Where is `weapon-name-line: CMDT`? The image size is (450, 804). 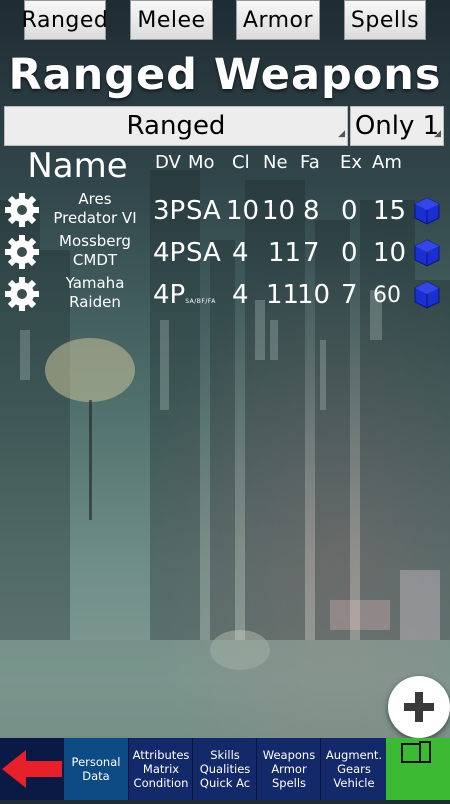 weapon-name-line: CMDT is located at coordinates (95, 260).